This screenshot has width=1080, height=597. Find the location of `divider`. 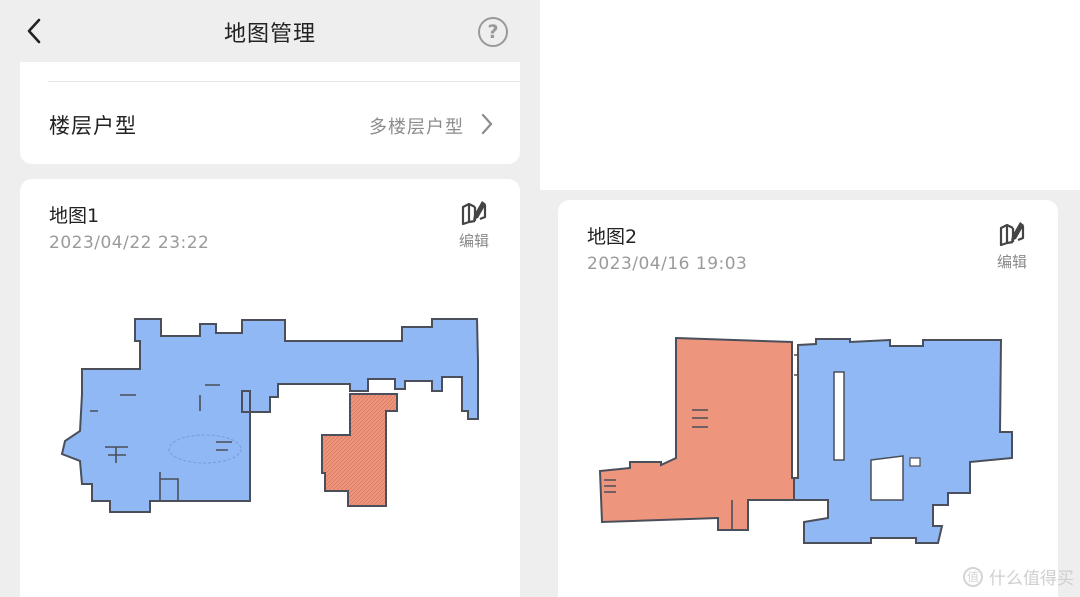

divider is located at coordinates (284, 81).